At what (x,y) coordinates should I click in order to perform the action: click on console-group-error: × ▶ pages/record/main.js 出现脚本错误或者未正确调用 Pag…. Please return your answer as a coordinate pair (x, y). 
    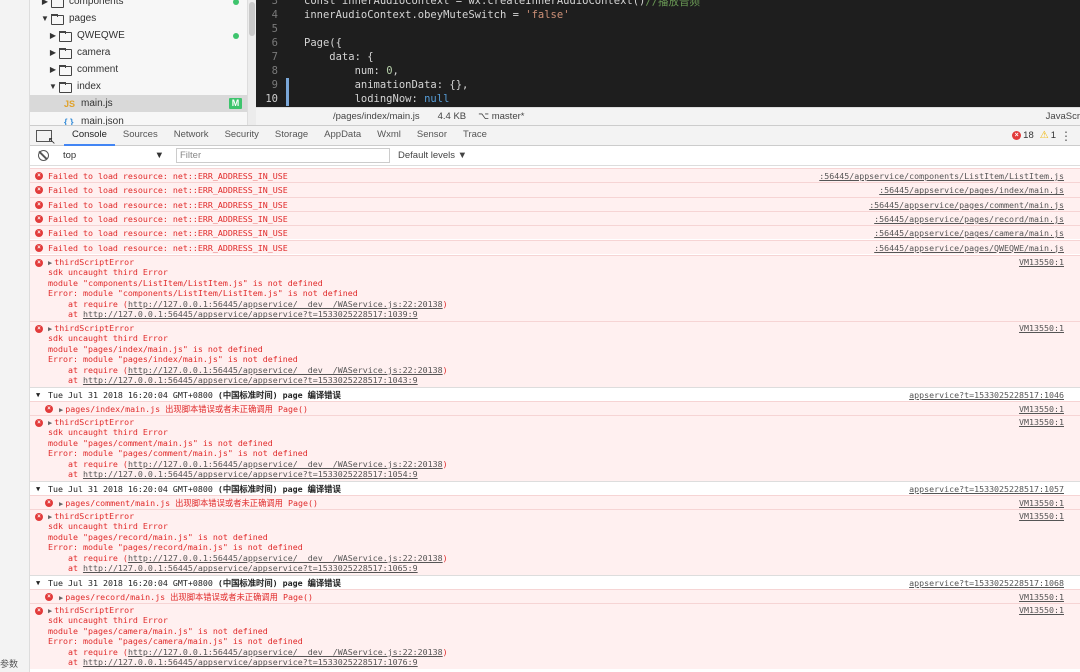
    Looking at the image, I should click on (555, 596).